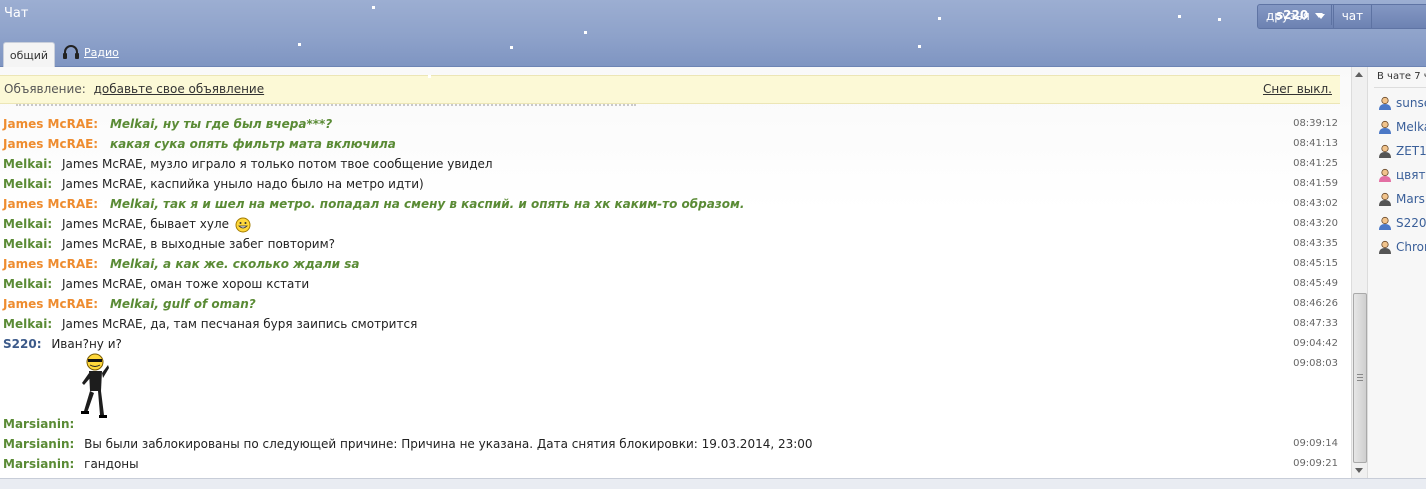 The height and width of the screenshot is (489, 1426). I want to click on message-time: 08:45:49, so click(1315, 283).